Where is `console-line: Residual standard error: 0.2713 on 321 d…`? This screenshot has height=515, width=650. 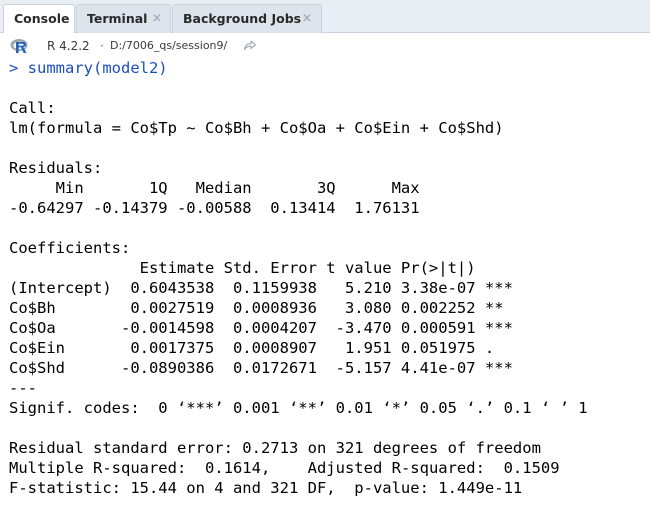 console-line: Residual standard error: 0.2713 on 321 d… is located at coordinates (275, 448).